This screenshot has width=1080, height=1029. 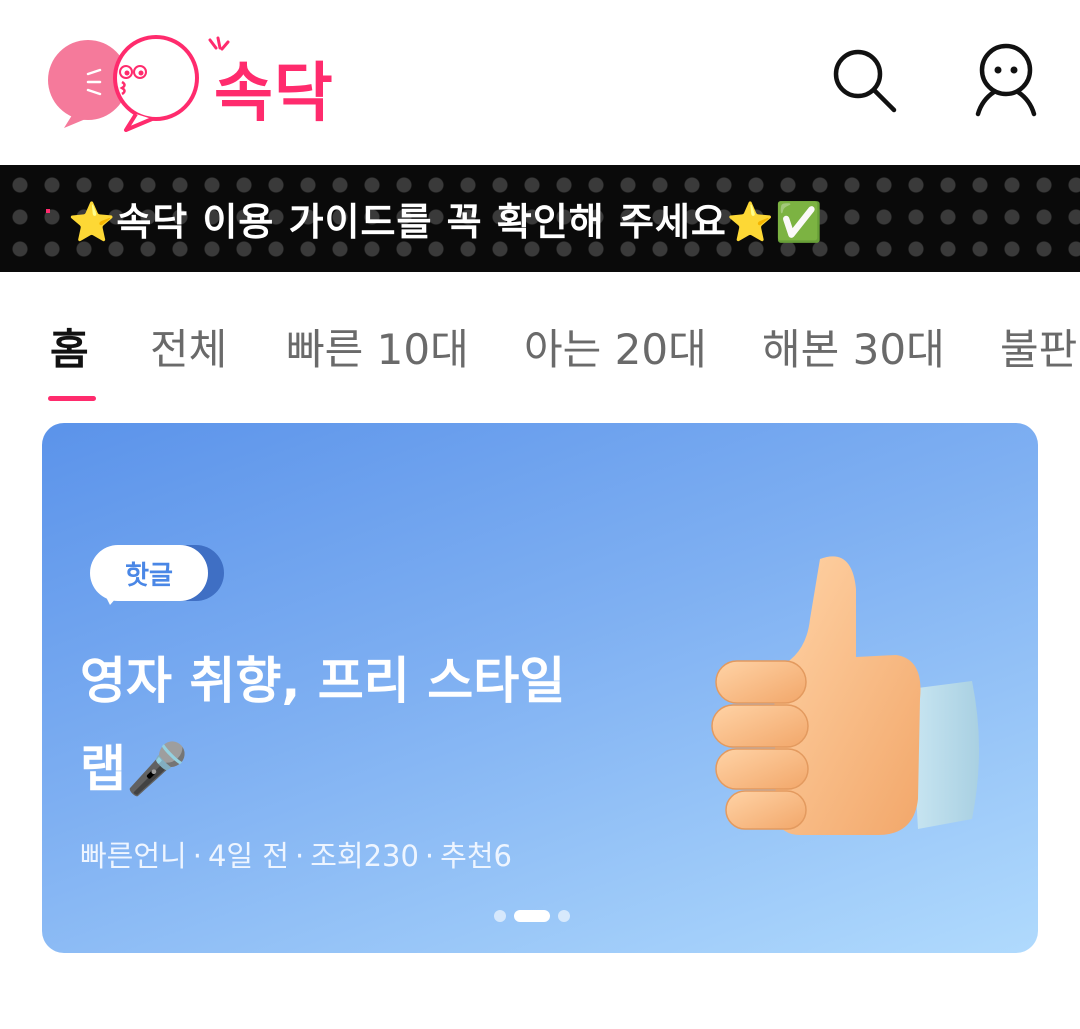 I want to click on featured-post-title: 영자 취향, 프리 스타일 랩🎤, so click(x=380, y=725).